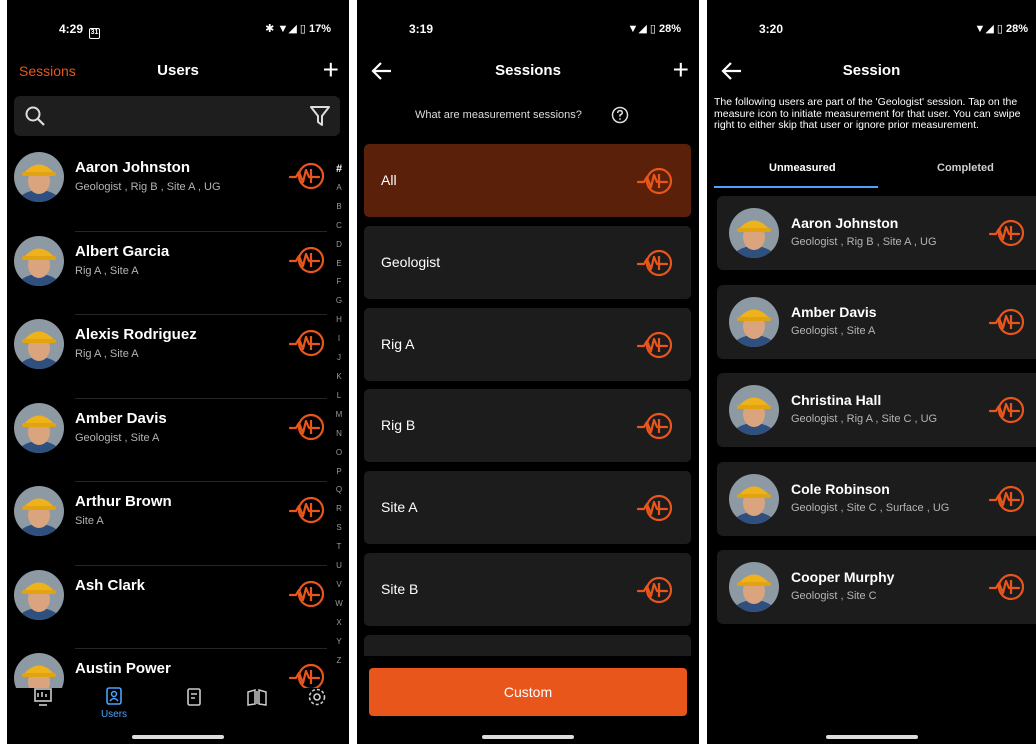  What do you see at coordinates (339, 566) in the screenshot?
I see `alphabet-letter: U` at bounding box center [339, 566].